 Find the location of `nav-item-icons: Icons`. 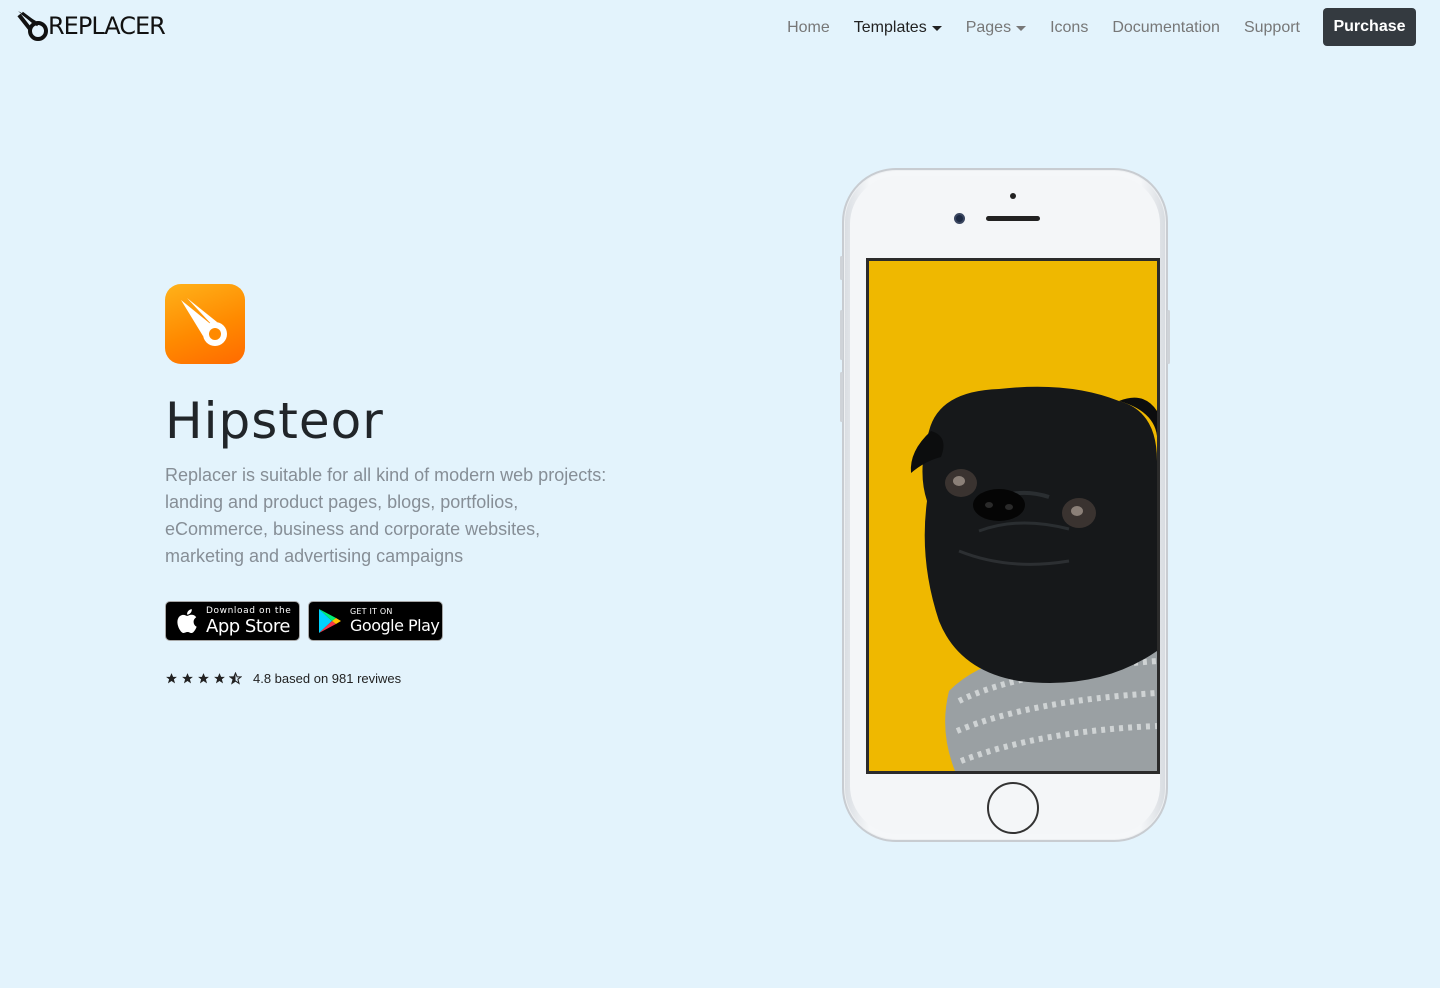

nav-item-icons: Icons is located at coordinates (1069, 28).